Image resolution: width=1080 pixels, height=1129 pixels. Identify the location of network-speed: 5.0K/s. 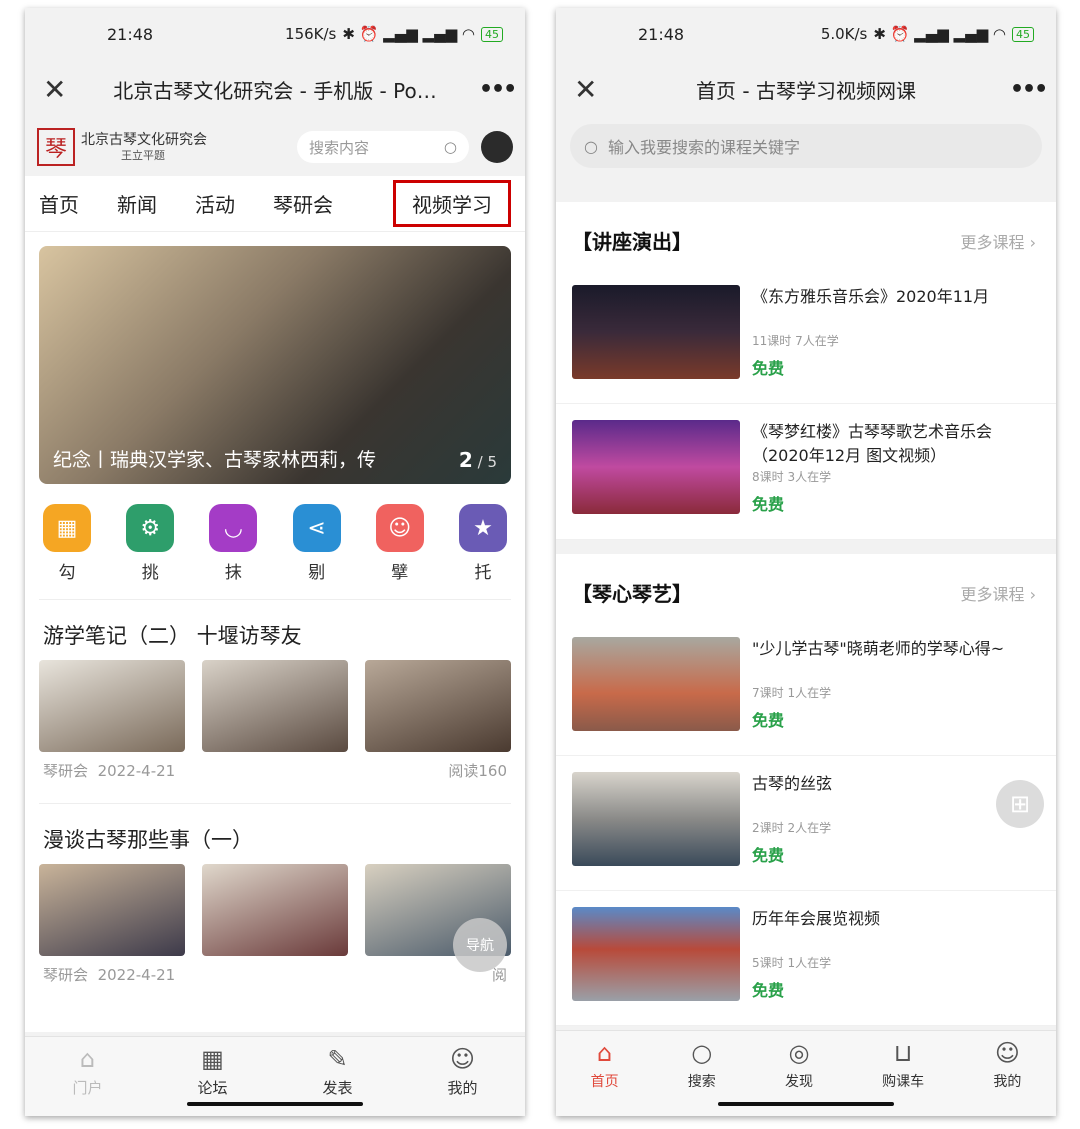
(844, 34).